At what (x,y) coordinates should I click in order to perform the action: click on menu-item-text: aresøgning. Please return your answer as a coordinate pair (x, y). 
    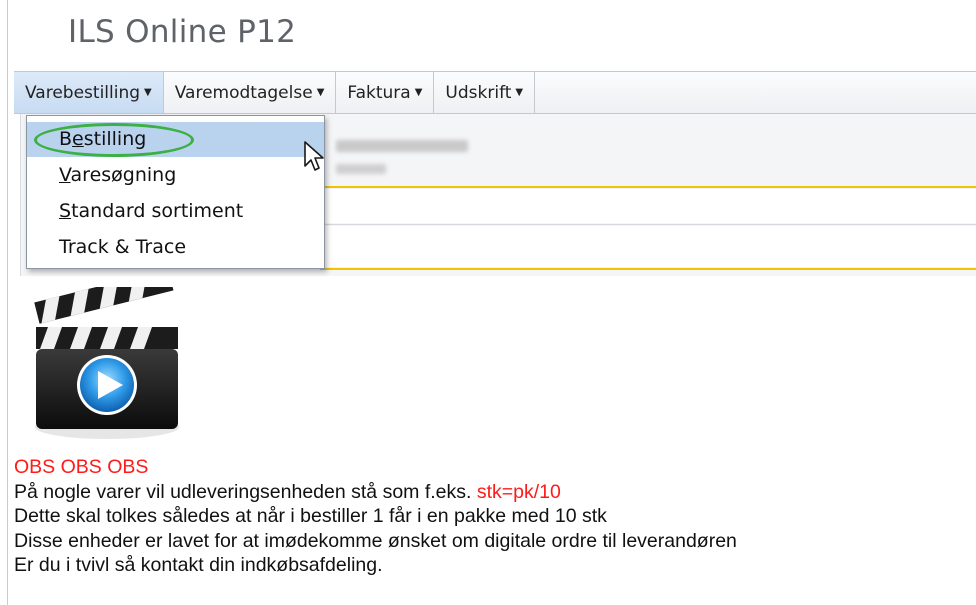
    Looking at the image, I should click on (123, 175).